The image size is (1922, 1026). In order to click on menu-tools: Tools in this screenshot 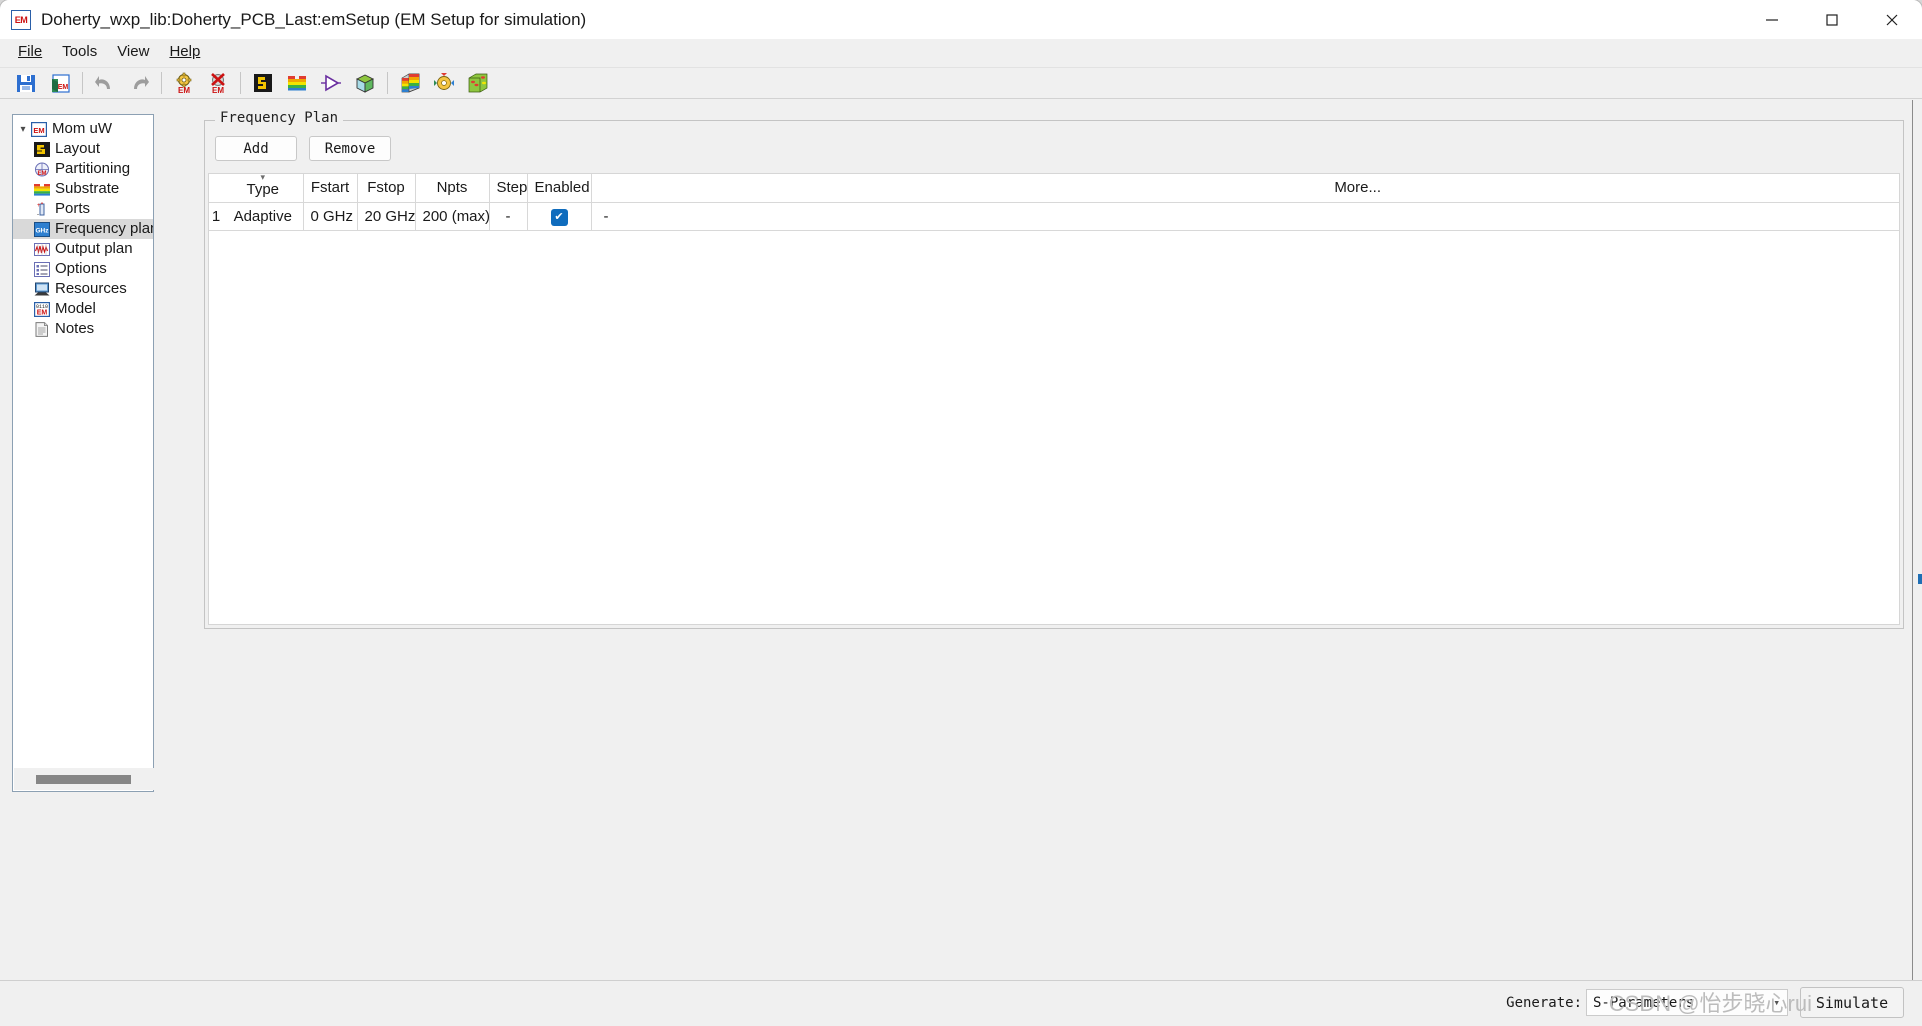, I will do `click(79, 51)`.